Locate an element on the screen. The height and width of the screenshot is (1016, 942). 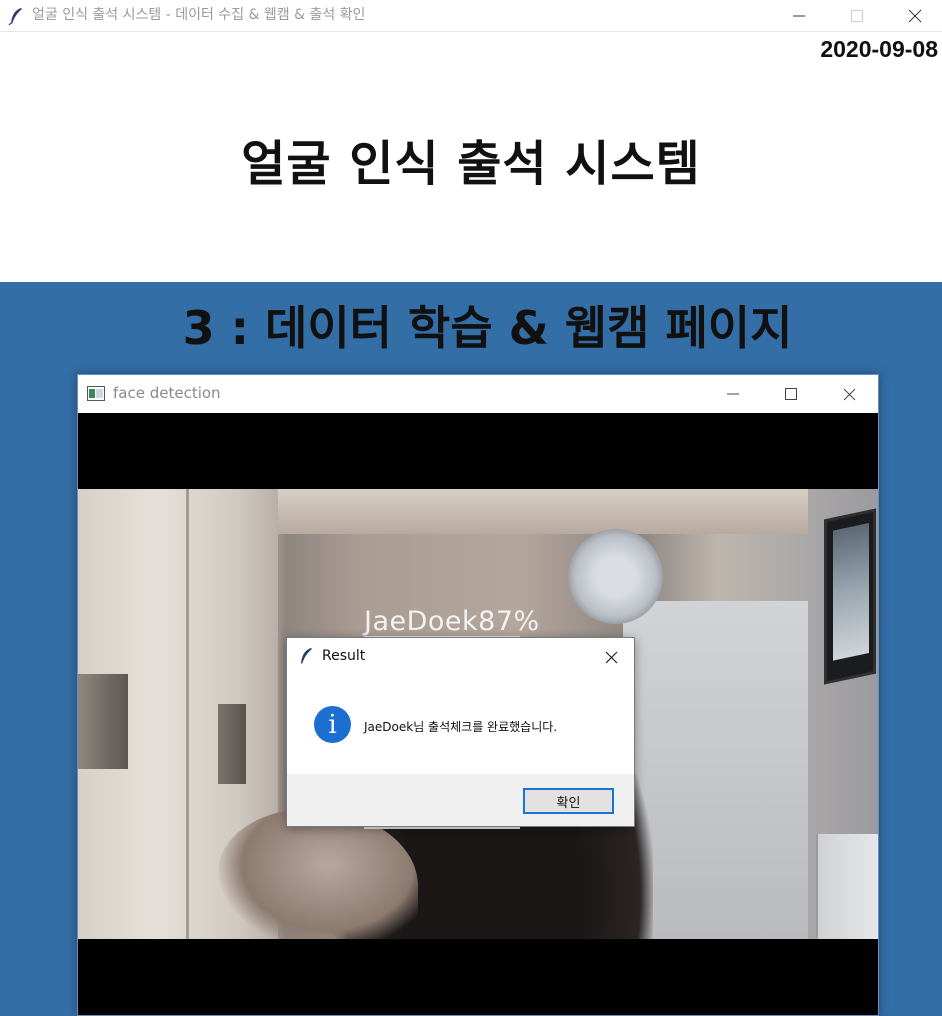
wall-picture is located at coordinates (850, 596).